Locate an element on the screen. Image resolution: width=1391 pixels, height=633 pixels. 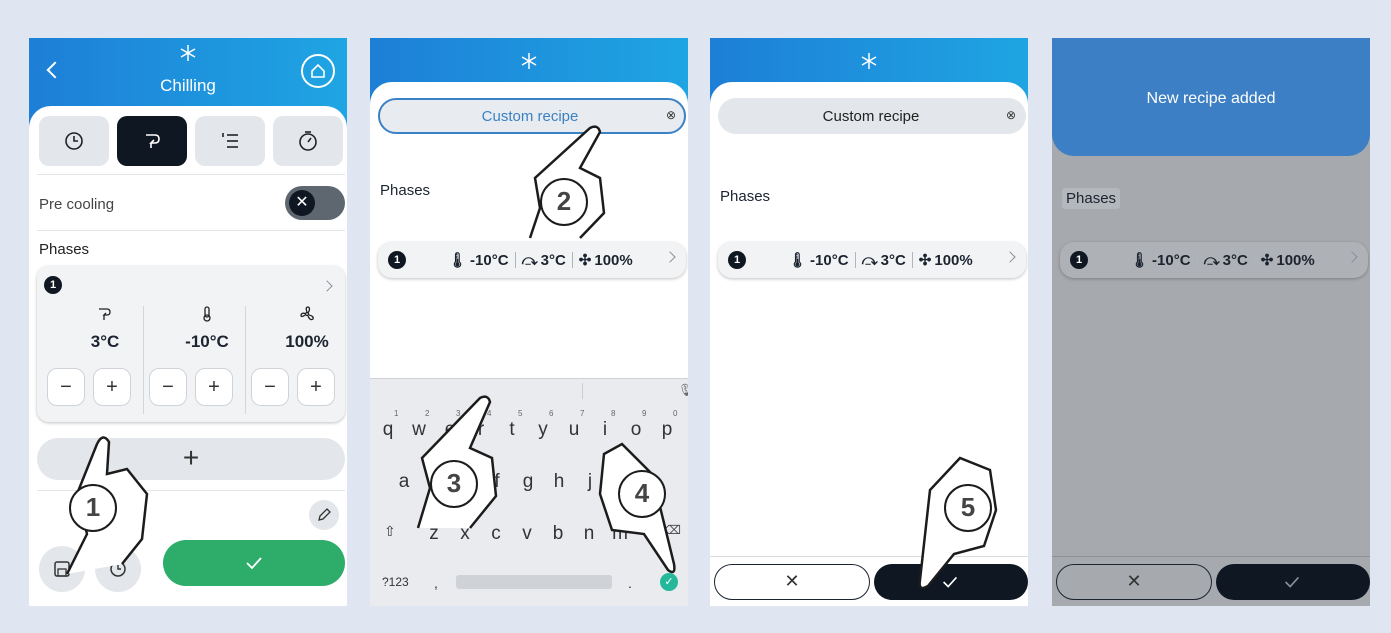
tab-clock is located at coordinates (74, 141).